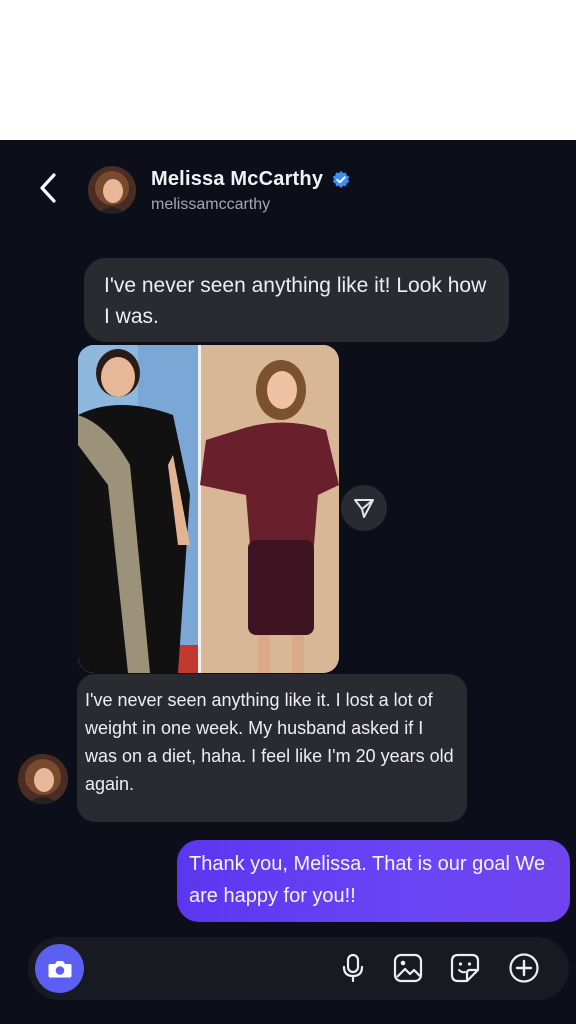  I want to click on microphone-button, so click(353, 968).